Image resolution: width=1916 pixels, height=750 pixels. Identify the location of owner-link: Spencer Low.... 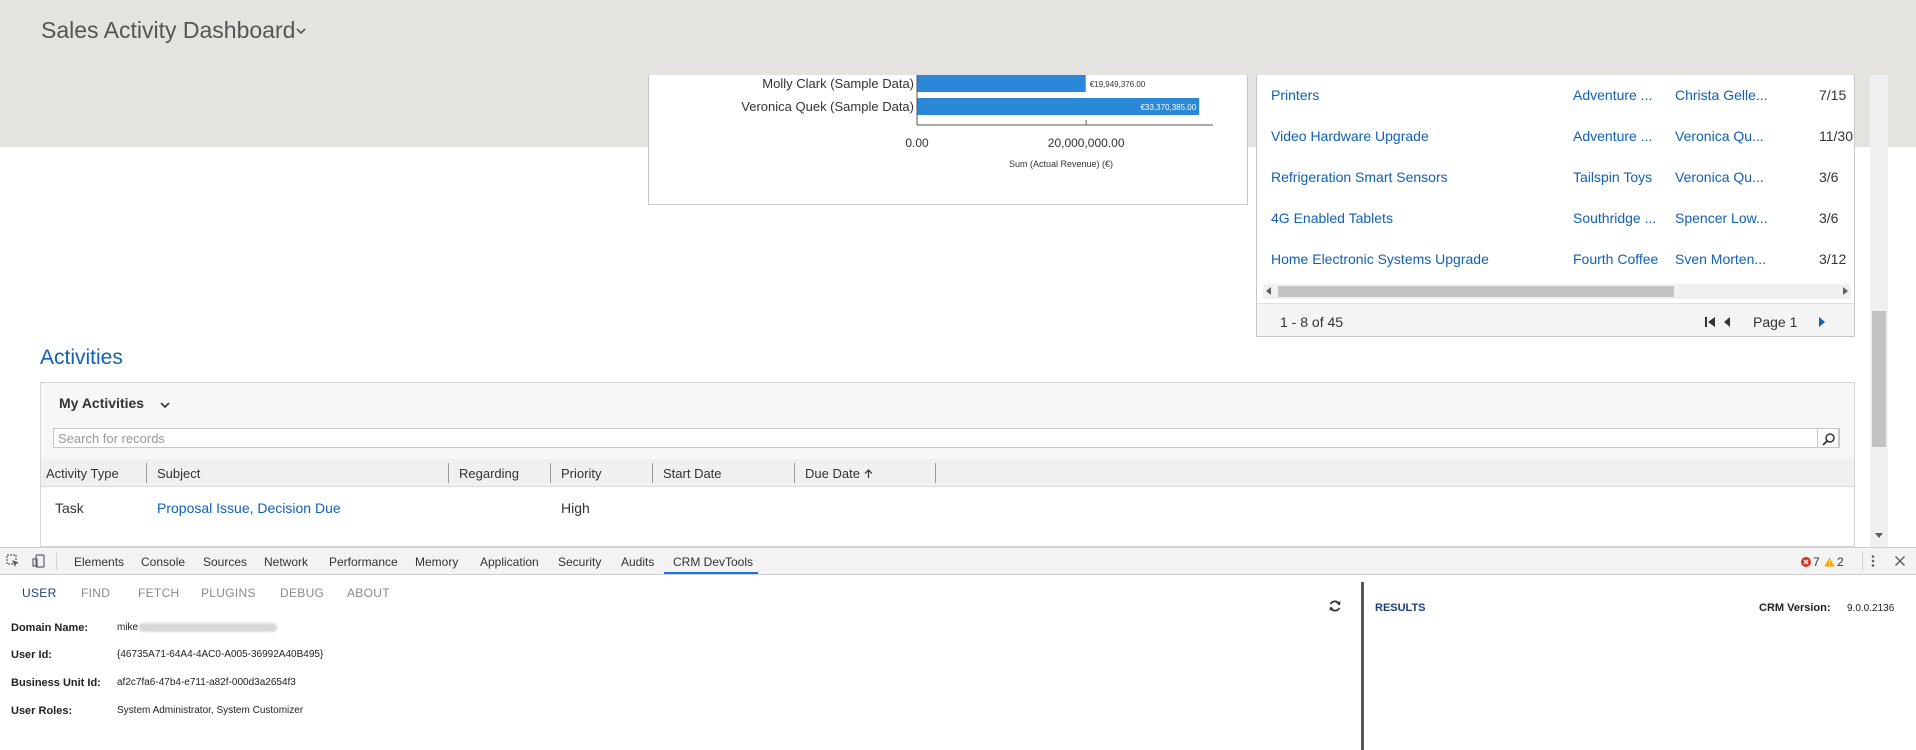
(1722, 218).